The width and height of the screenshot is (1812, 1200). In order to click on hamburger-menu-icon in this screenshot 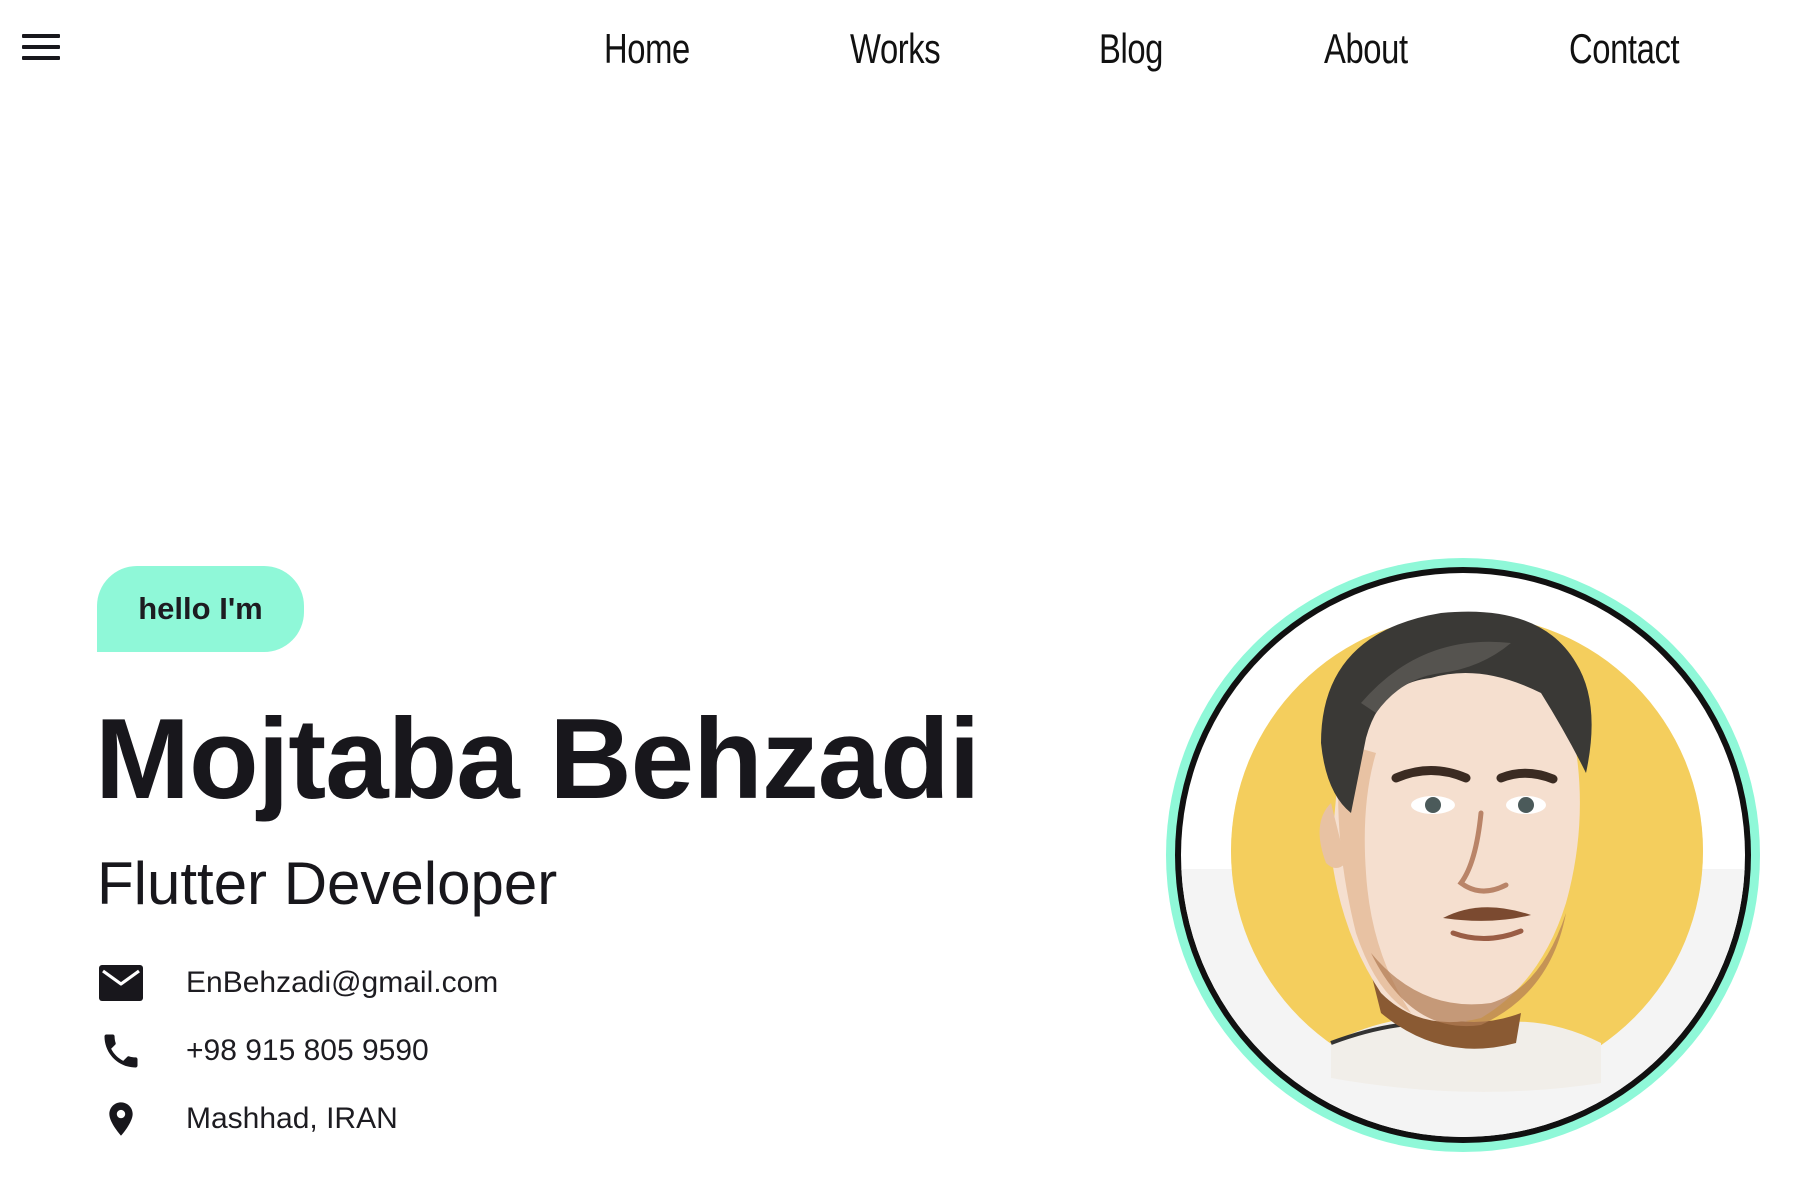, I will do `click(41, 48)`.